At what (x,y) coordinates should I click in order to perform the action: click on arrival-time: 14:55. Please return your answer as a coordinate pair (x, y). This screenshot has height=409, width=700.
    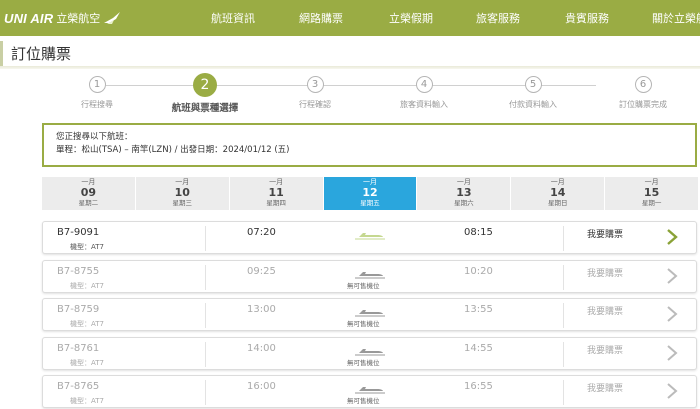
    Looking at the image, I should click on (478, 348).